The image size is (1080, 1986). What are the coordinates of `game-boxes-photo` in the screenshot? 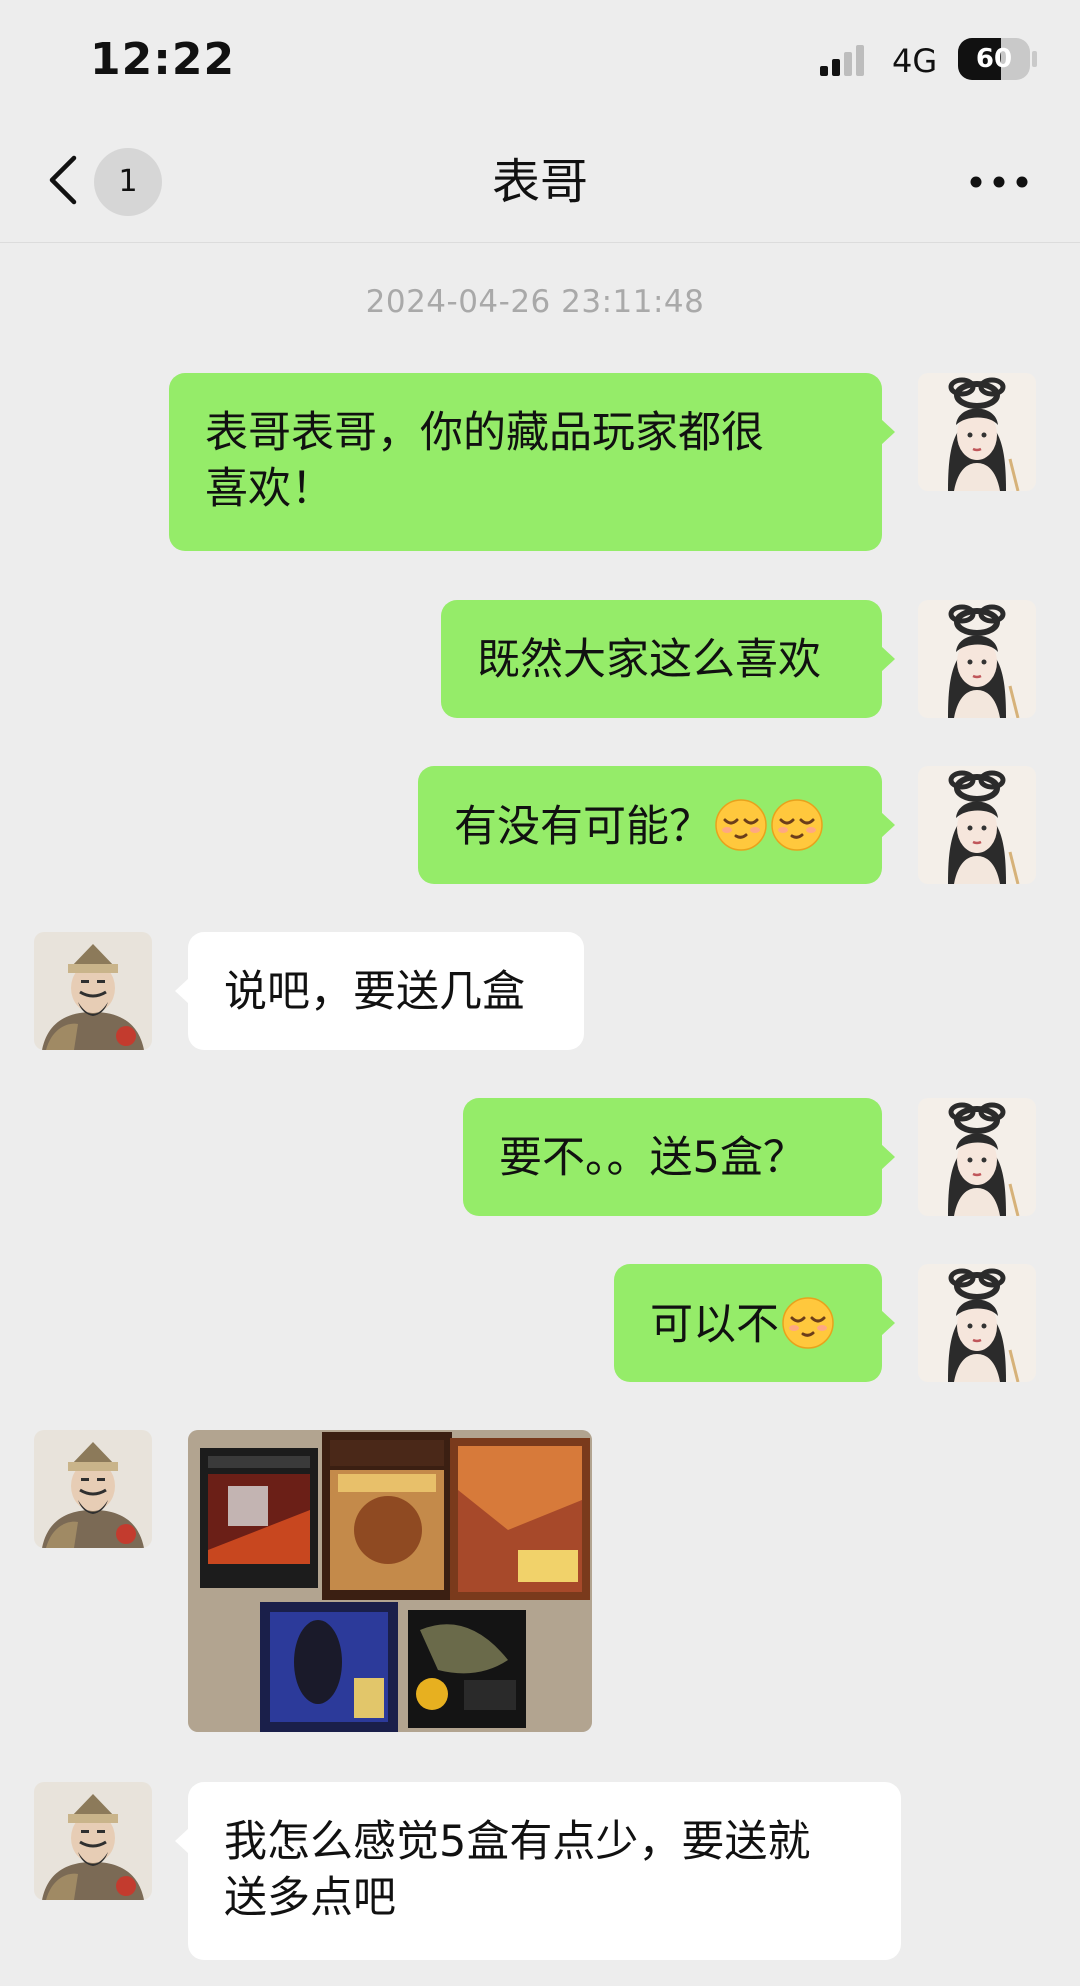 It's located at (390, 1581).